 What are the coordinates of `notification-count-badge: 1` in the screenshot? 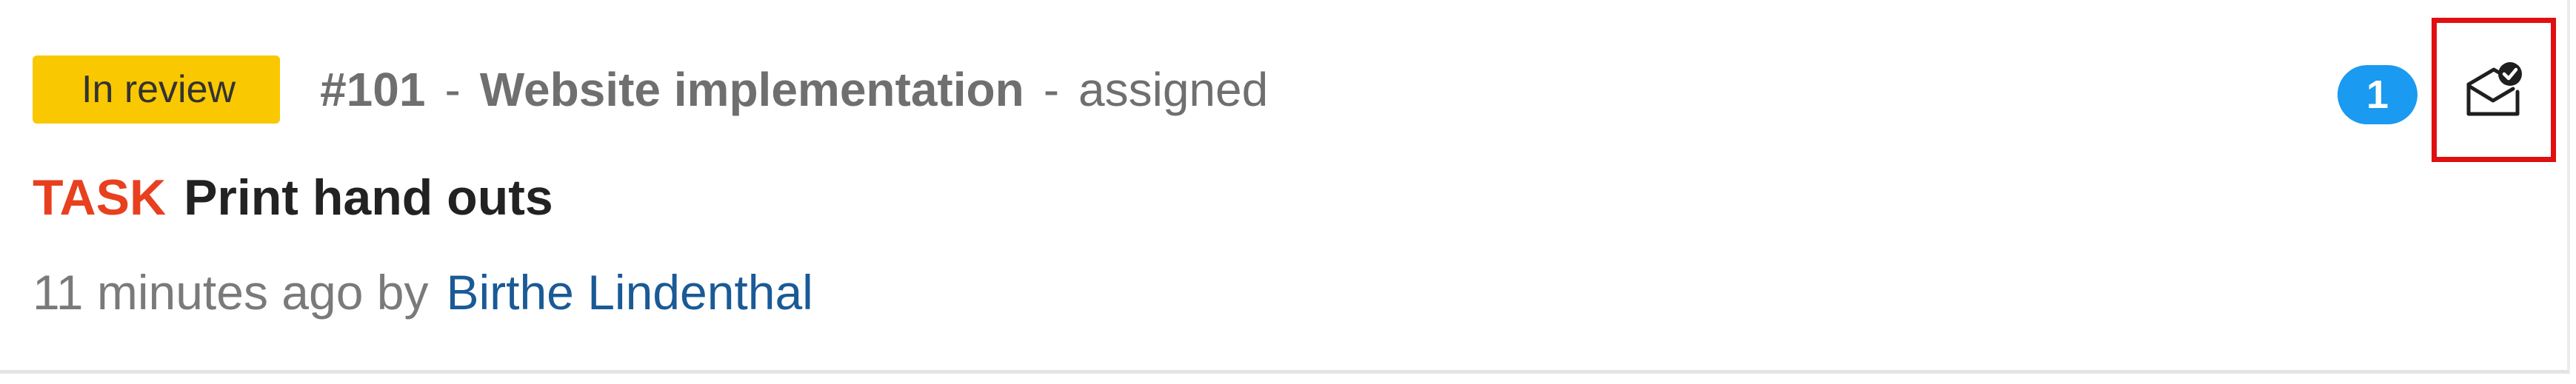 It's located at (2377, 94).